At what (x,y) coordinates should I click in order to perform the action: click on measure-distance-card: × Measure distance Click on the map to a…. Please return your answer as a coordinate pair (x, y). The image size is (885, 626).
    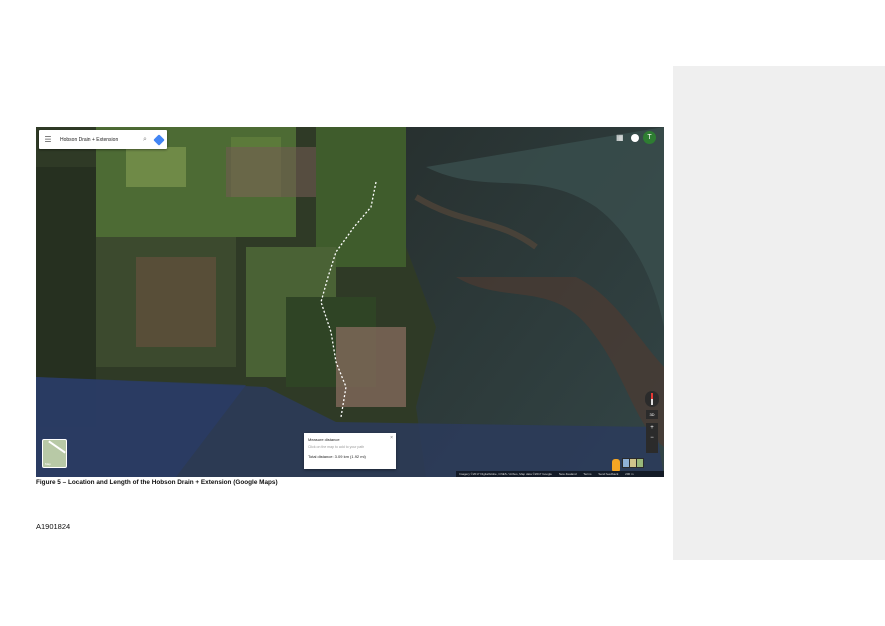
    Looking at the image, I should click on (350, 451).